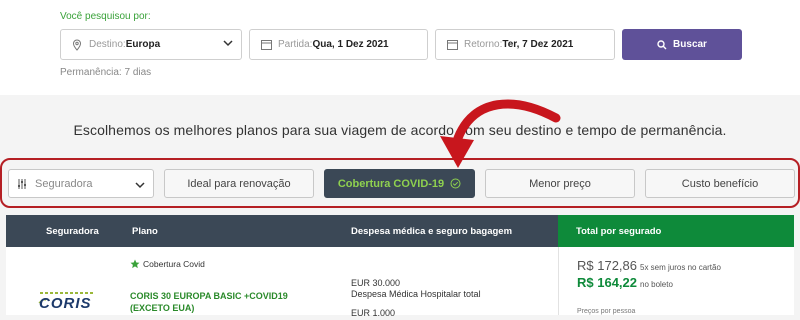  Describe the element at coordinates (174, 264) in the screenshot. I see `covid-coverage-label: Cobertura Covid` at that location.